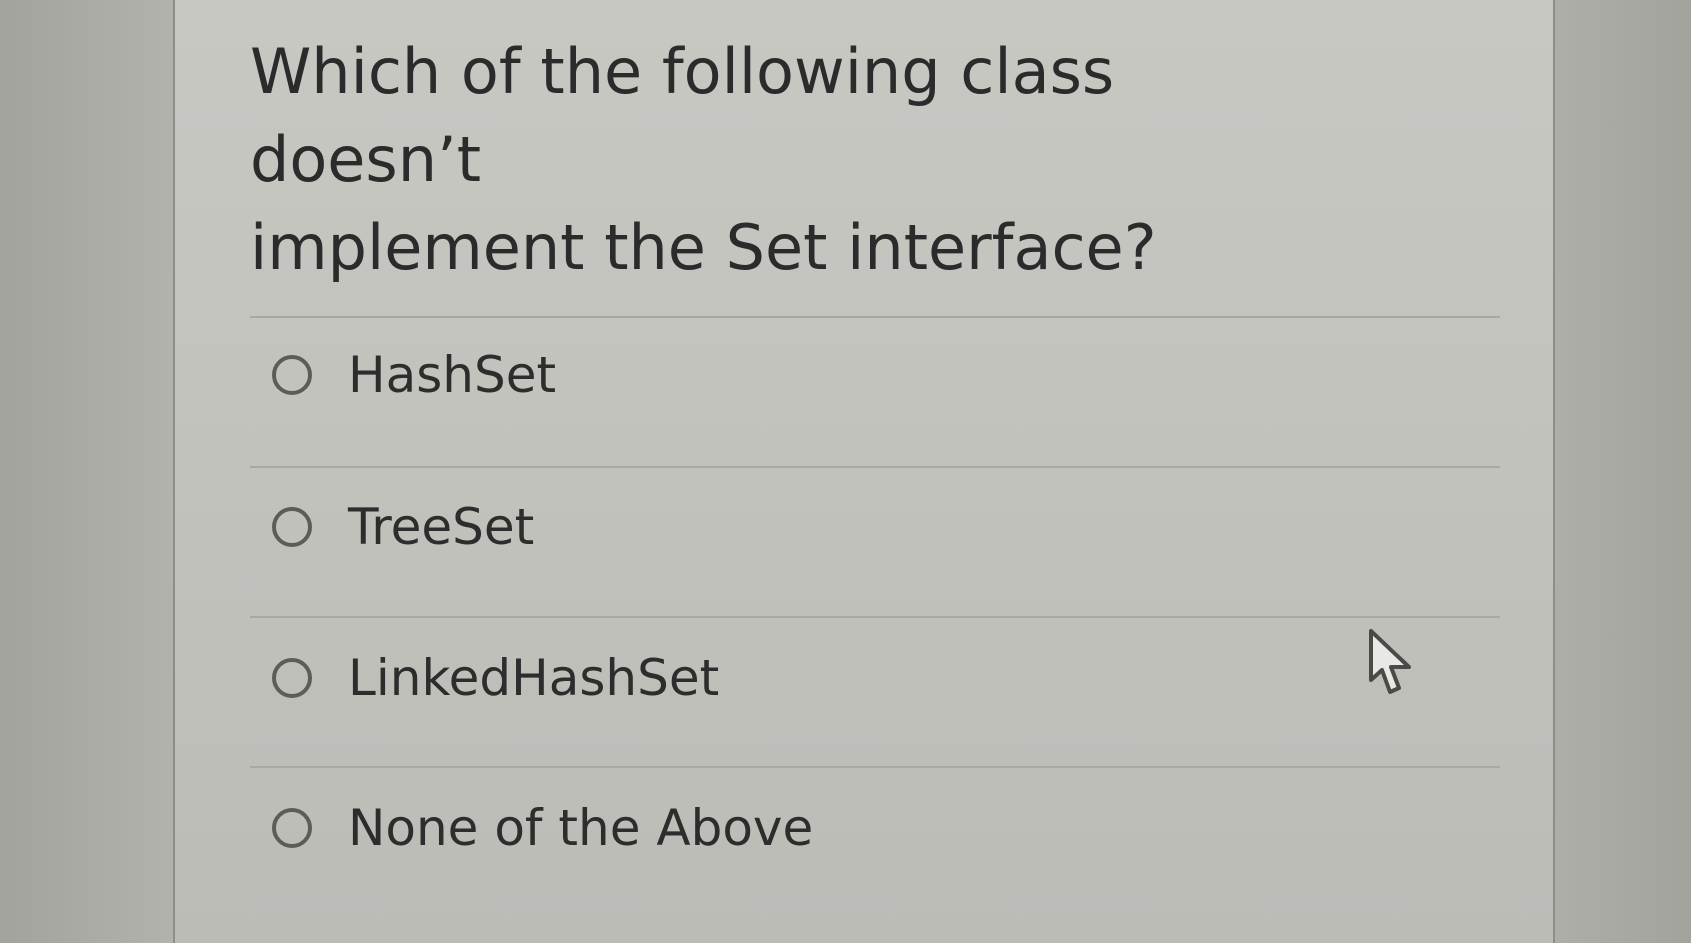 The image size is (1691, 943). I want to click on answer-option-label: TreeSet, so click(441, 527).